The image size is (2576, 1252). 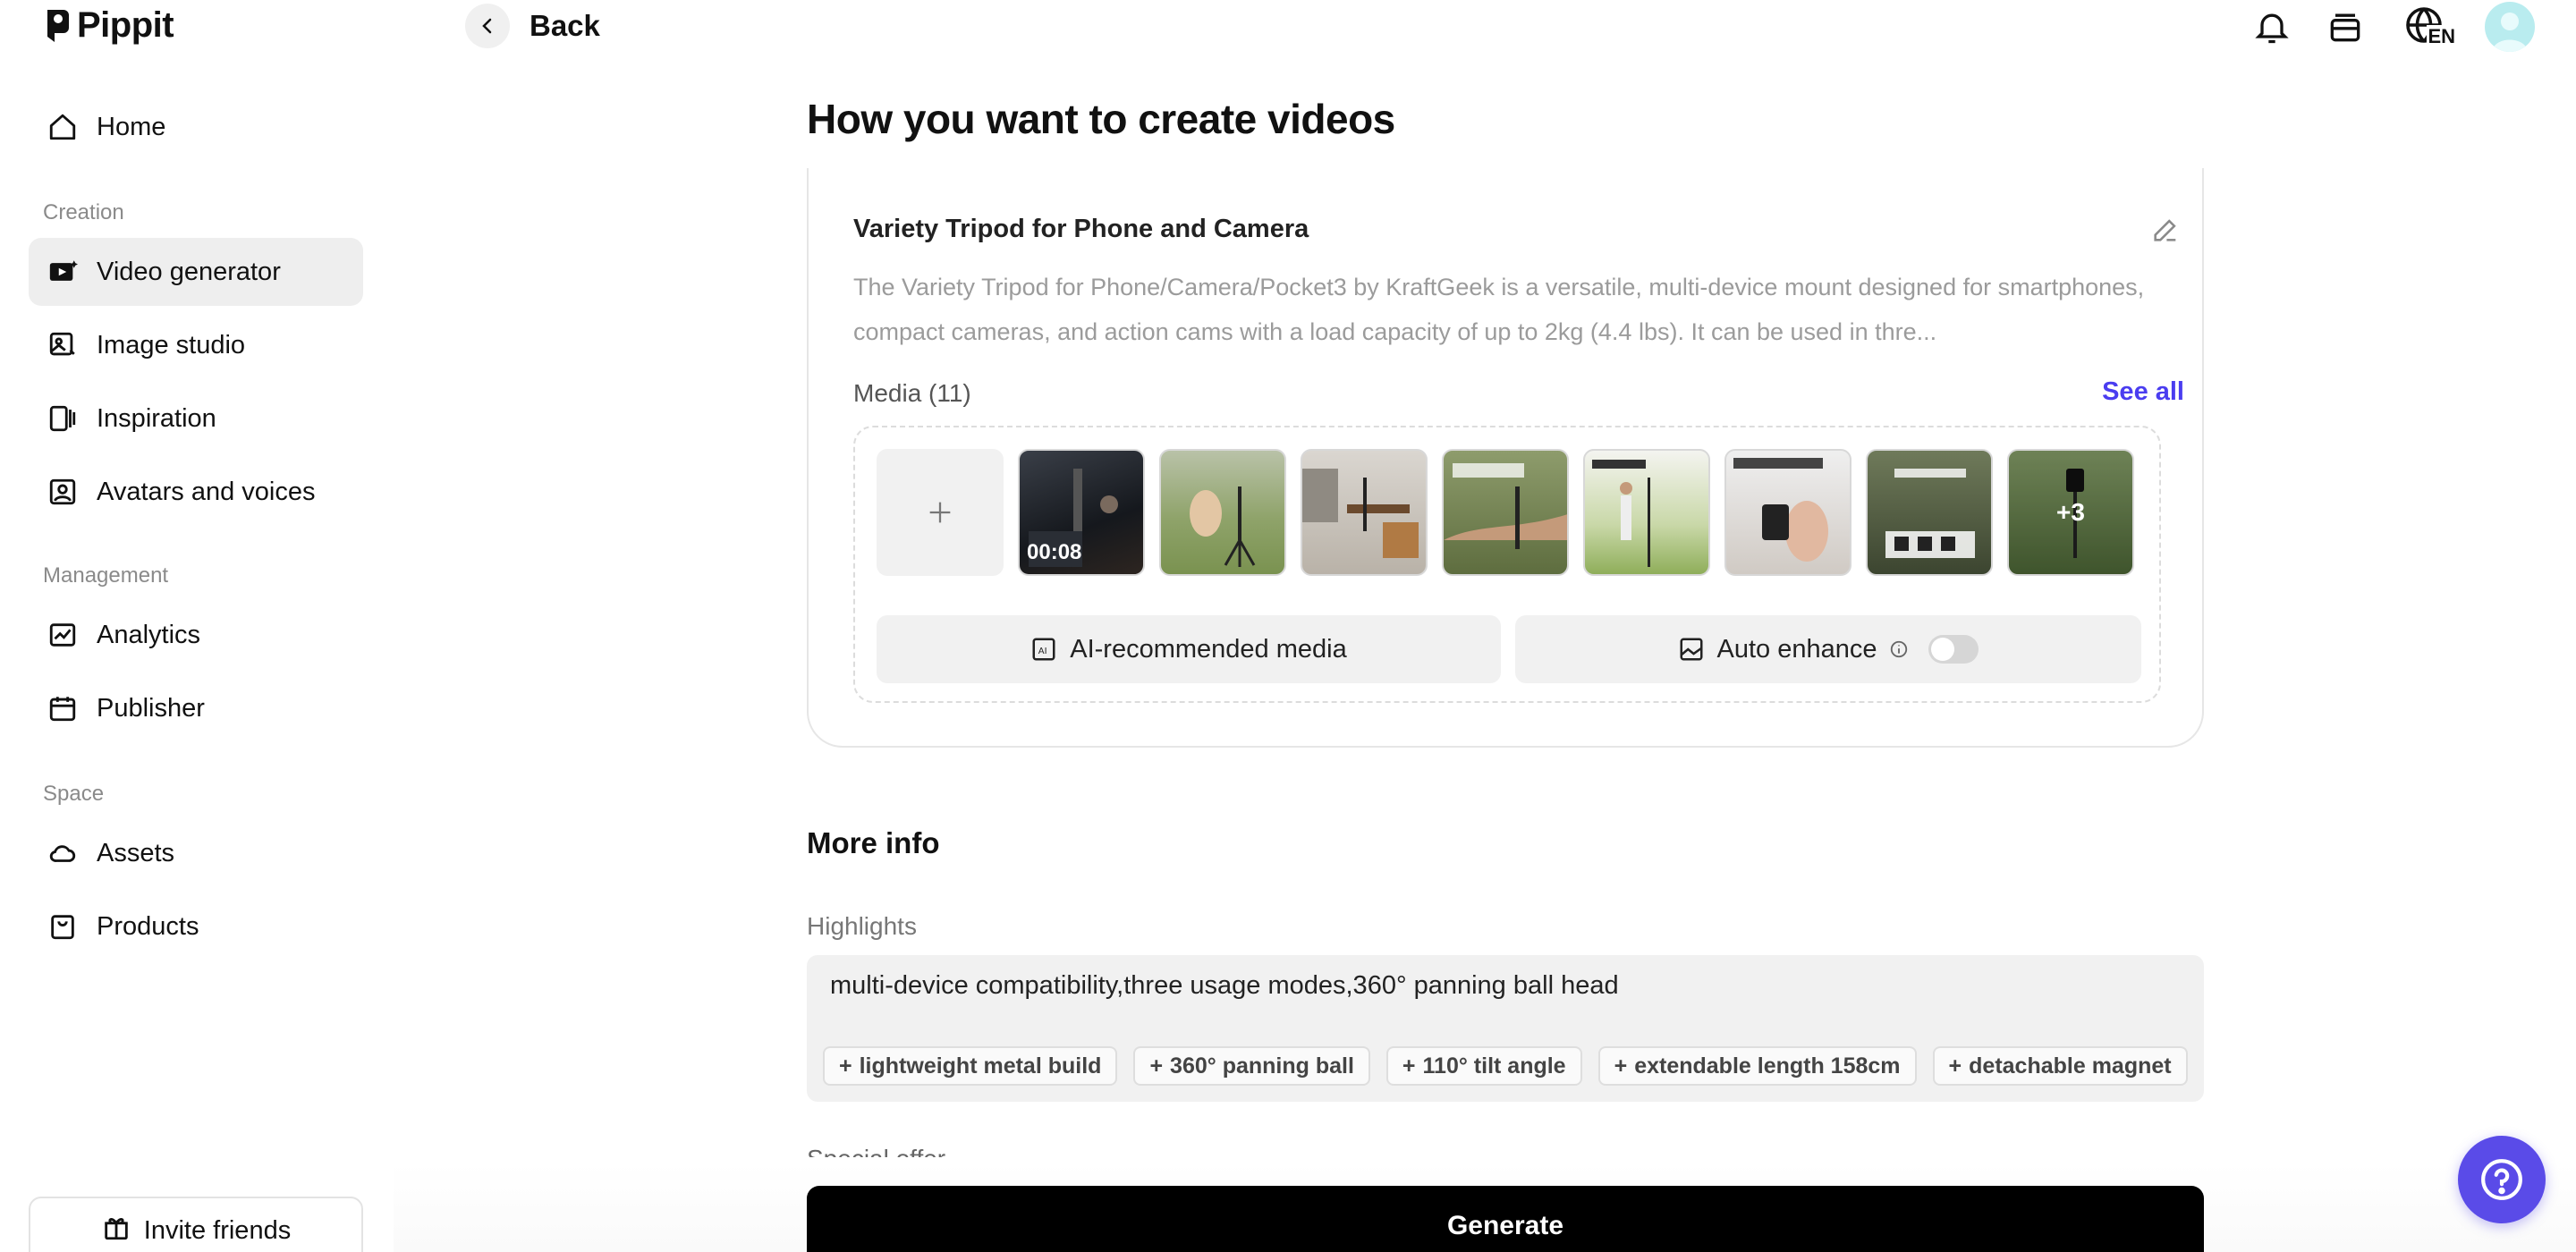 I want to click on media-thumbnails: 00:08 +3, so click(x=1505, y=512).